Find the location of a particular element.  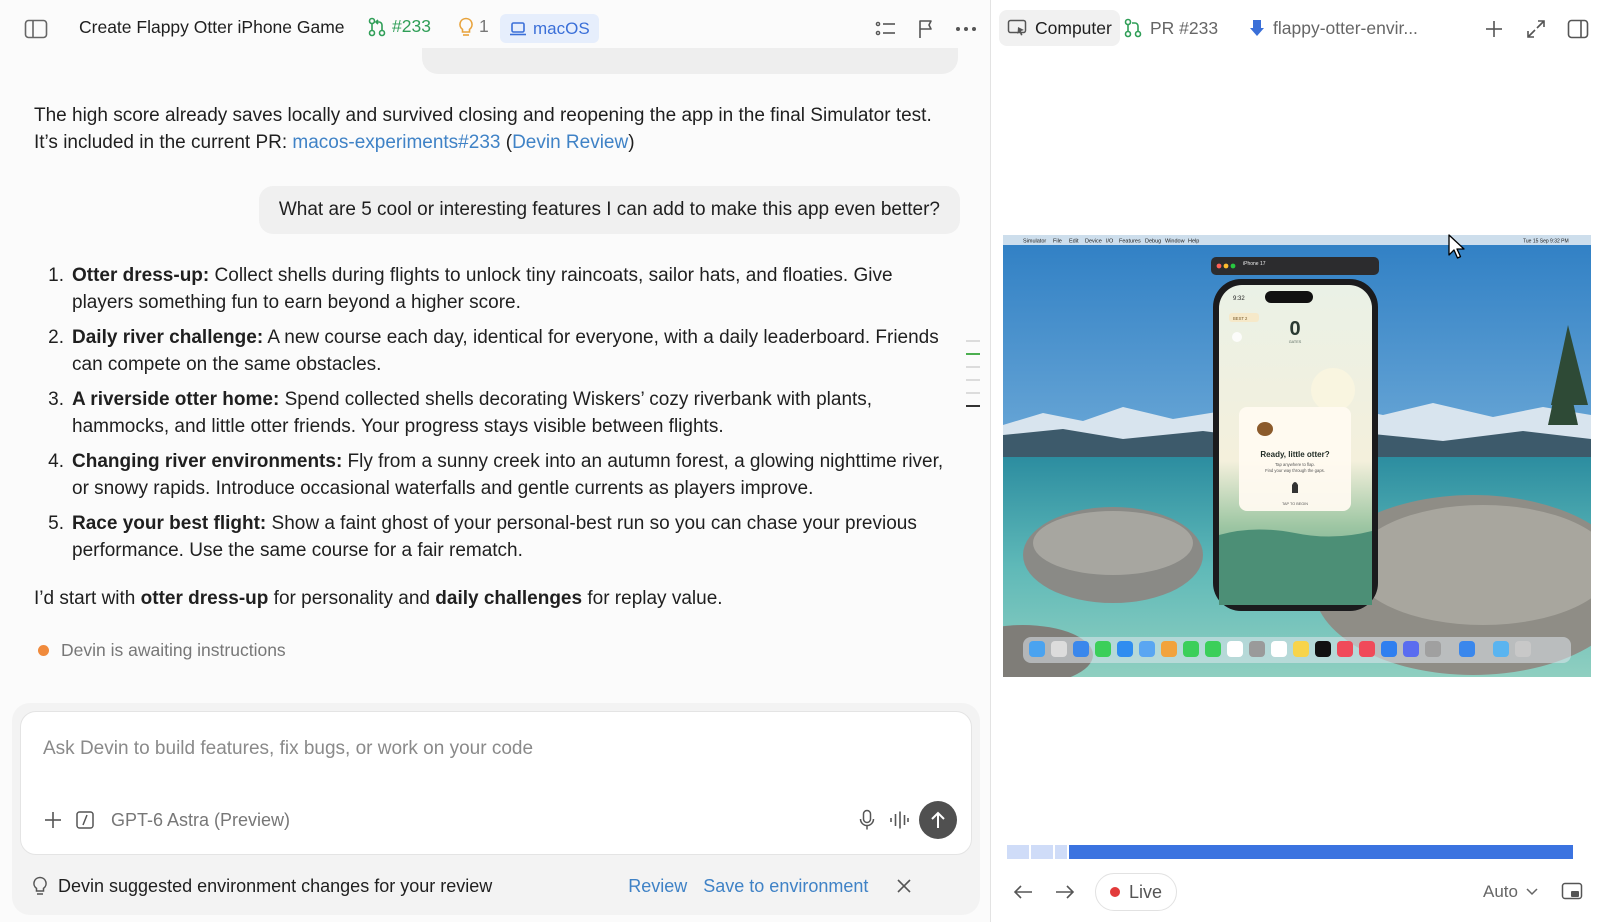

laptop-icon is located at coordinates (518, 28).